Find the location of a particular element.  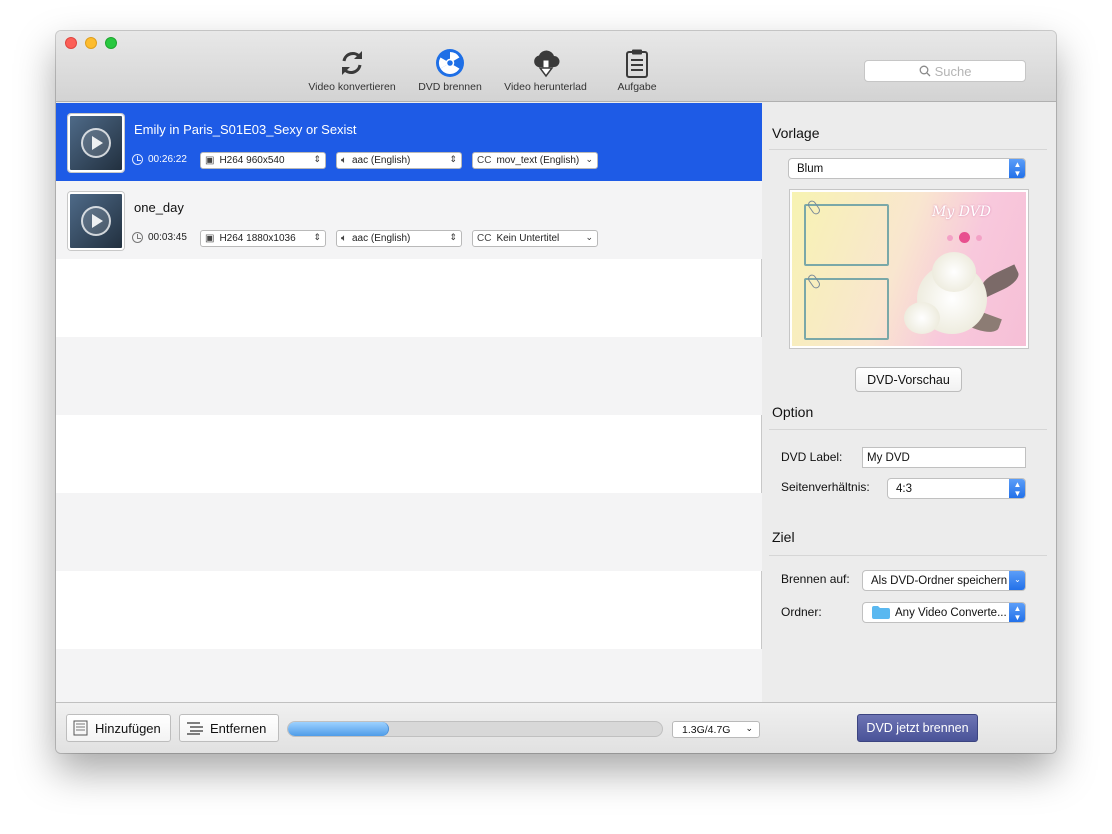

toolbar-aufgabe: Aufgabe is located at coordinates (637, 72).